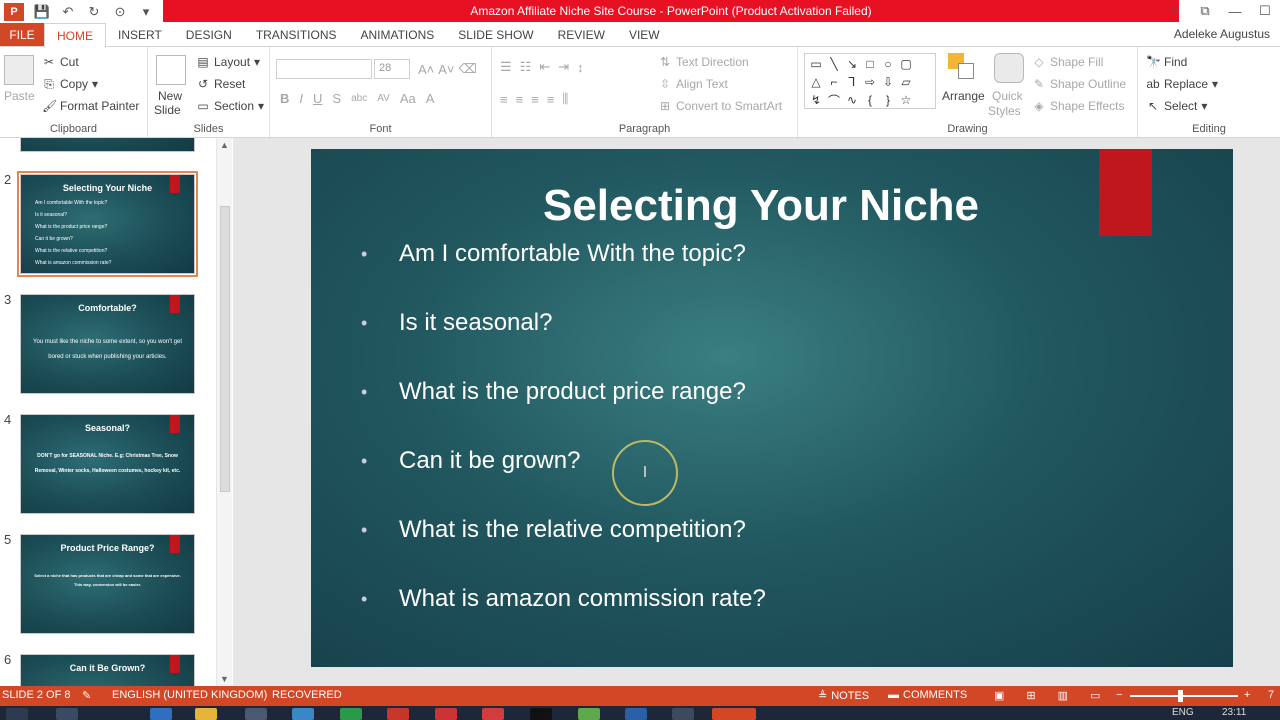 The width and height of the screenshot is (1280, 720). I want to click on undo-icon: ↶, so click(68, 12).